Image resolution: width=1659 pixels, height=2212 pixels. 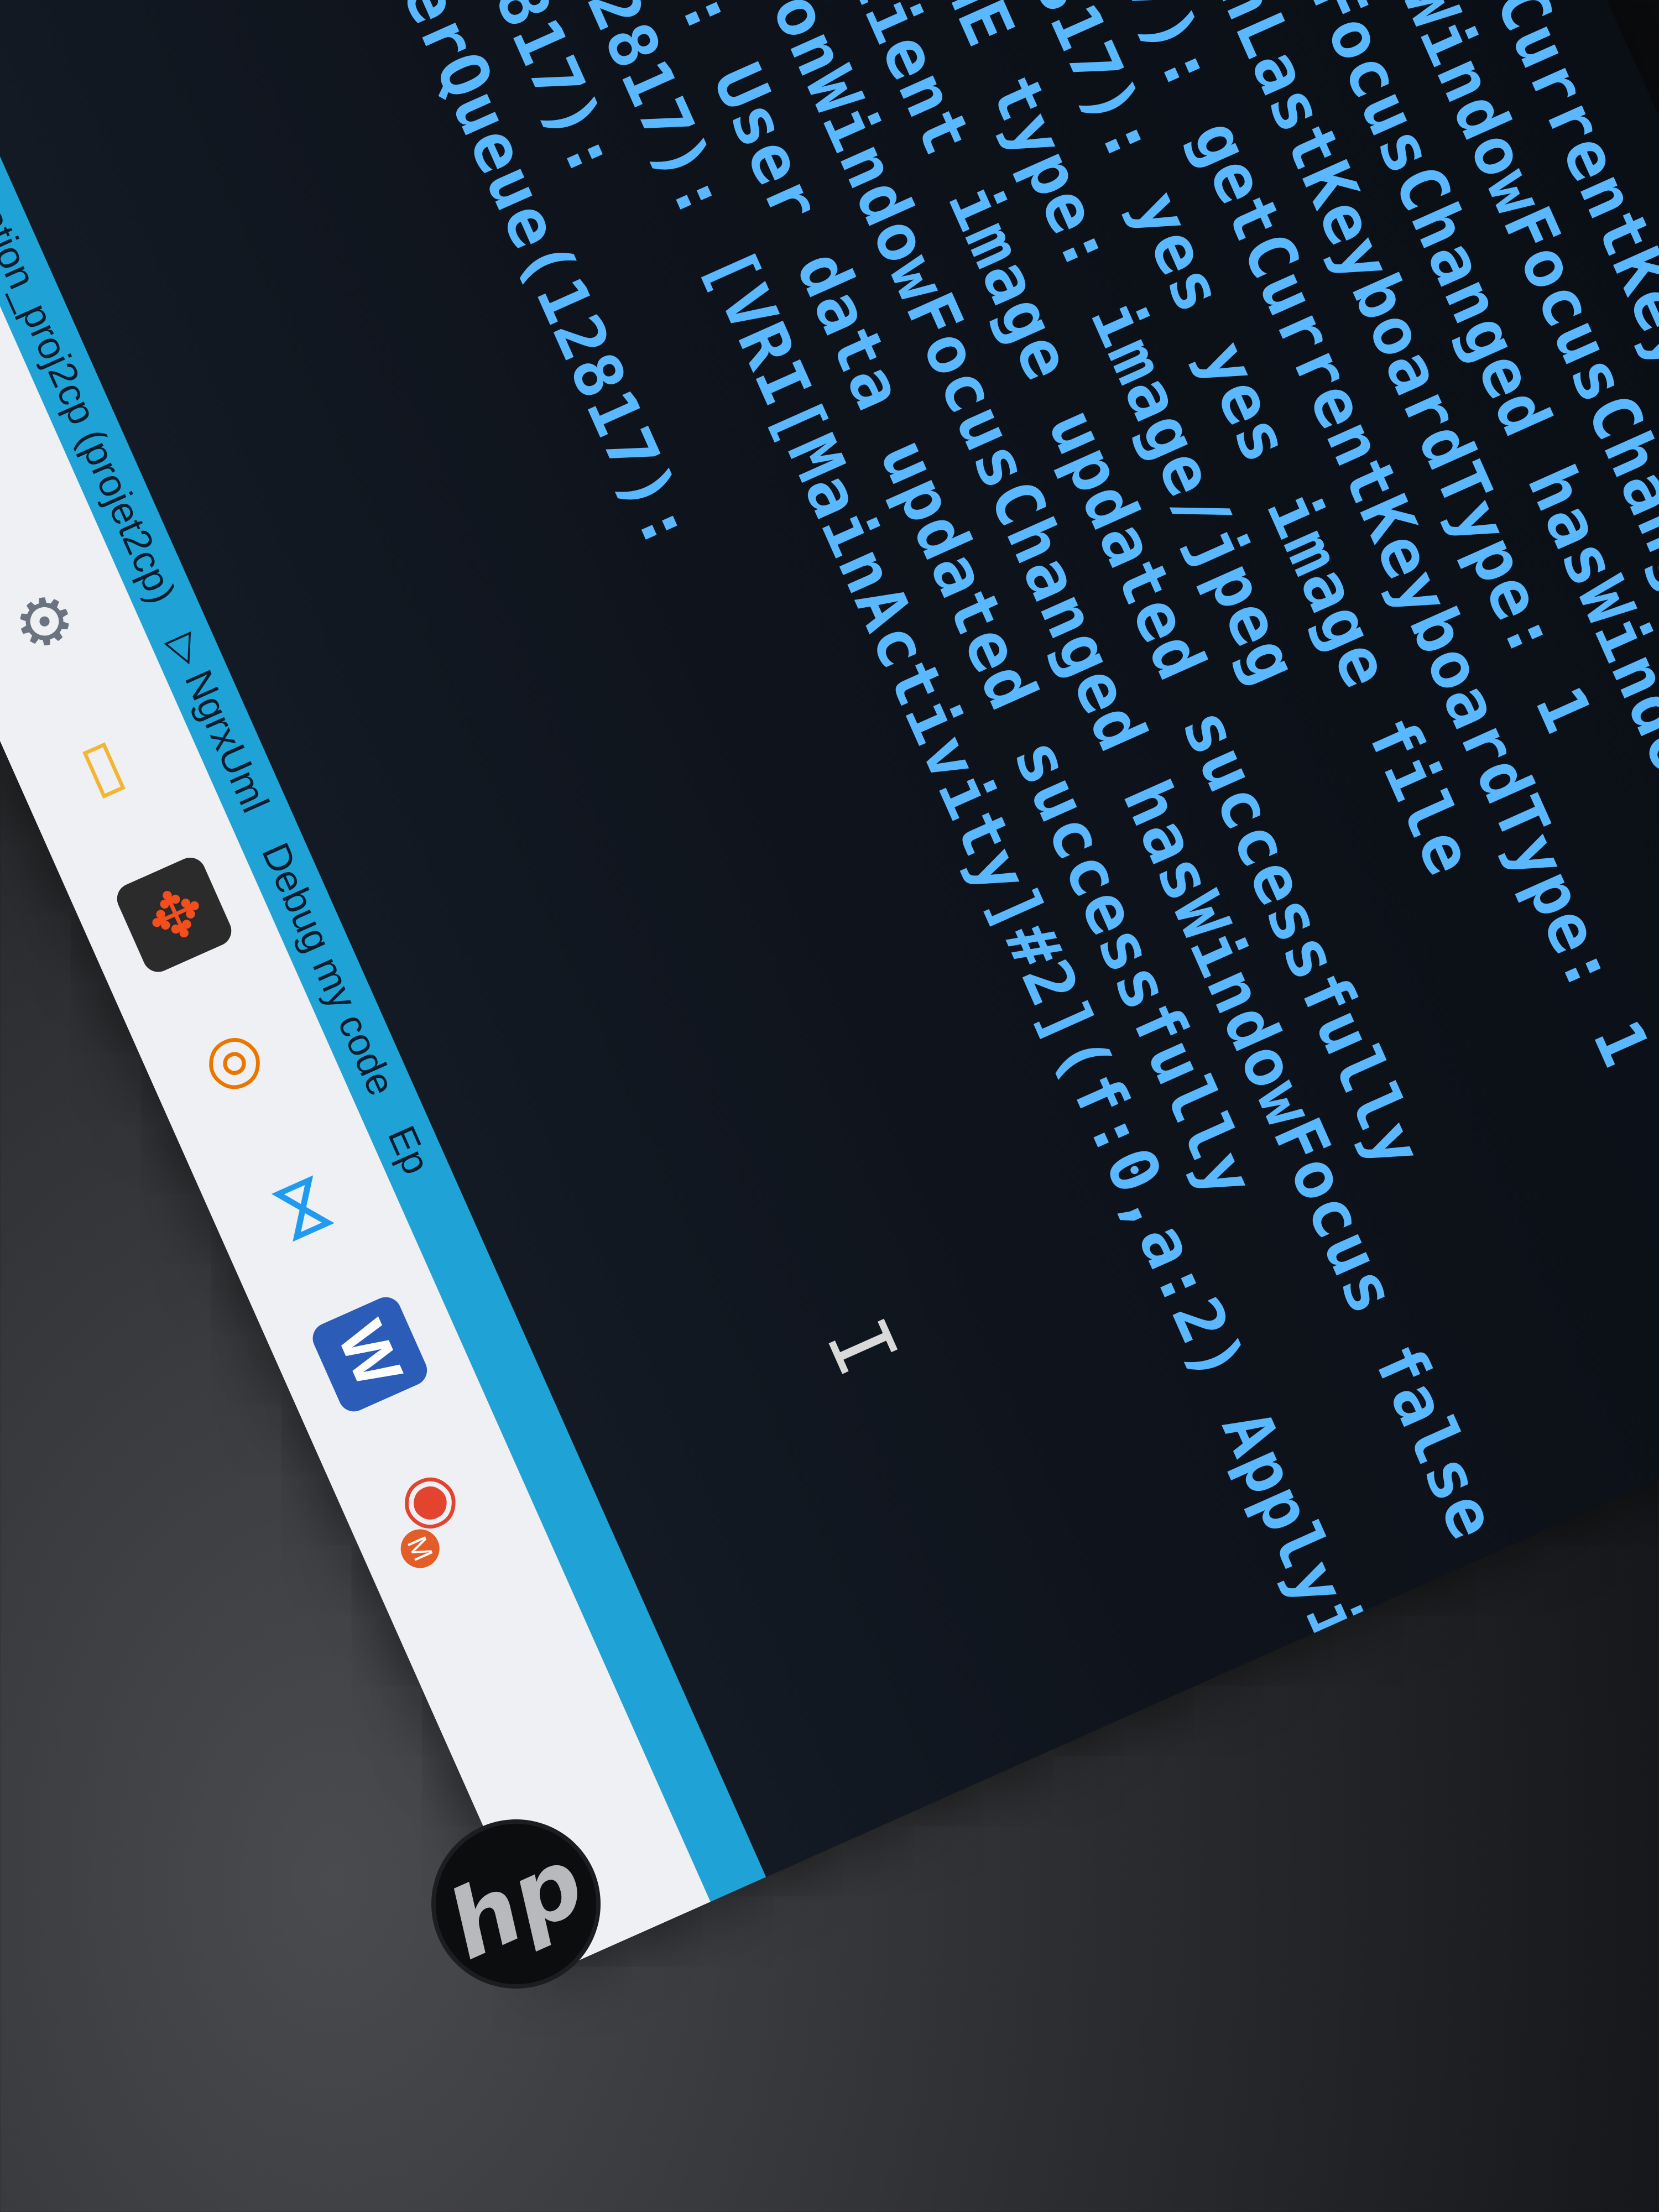 I want to click on text-cursor-icon: I, so click(x=862, y=1348).